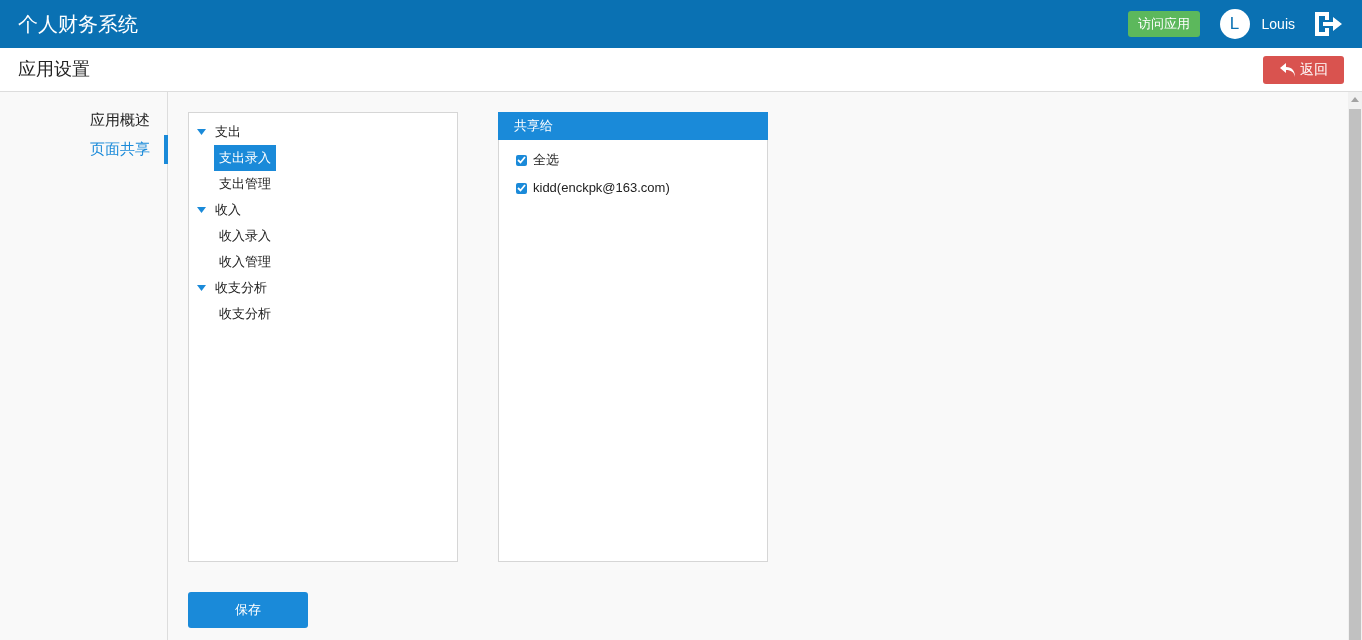 The width and height of the screenshot is (1362, 640). I want to click on tree-node: 收入管理, so click(245, 262).